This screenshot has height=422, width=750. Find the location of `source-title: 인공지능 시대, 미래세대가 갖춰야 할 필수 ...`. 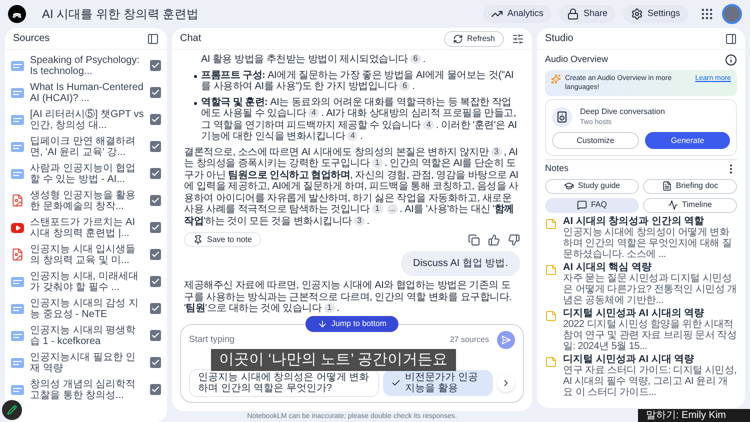

source-title: 인공지능 시대, 미래세대가 갖춰야 할 필수 ... is located at coordinates (85, 281).